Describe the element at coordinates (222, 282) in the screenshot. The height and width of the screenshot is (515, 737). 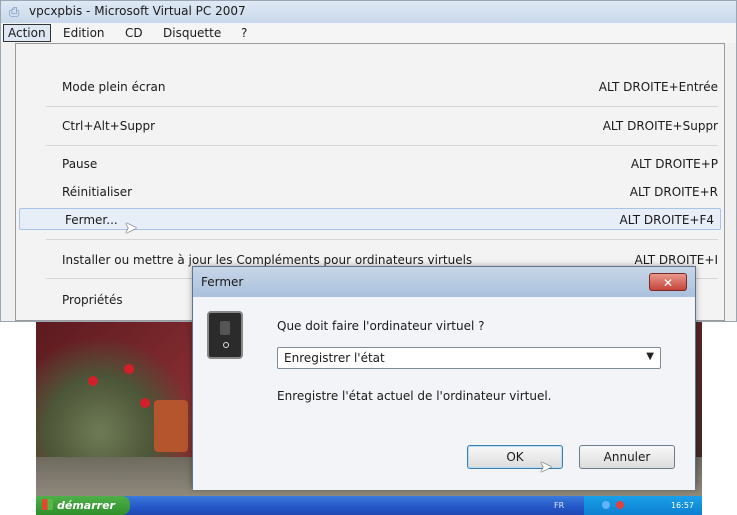
I see `dialog-title: Fermer` at that location.